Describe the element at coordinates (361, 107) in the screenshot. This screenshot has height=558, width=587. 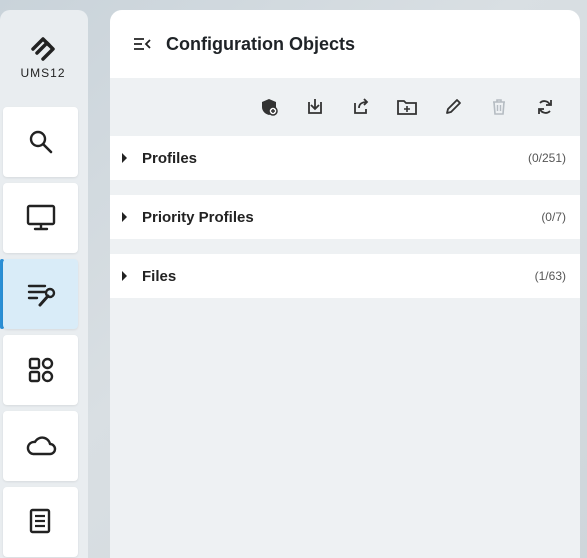
I see `export-icon` at that location.